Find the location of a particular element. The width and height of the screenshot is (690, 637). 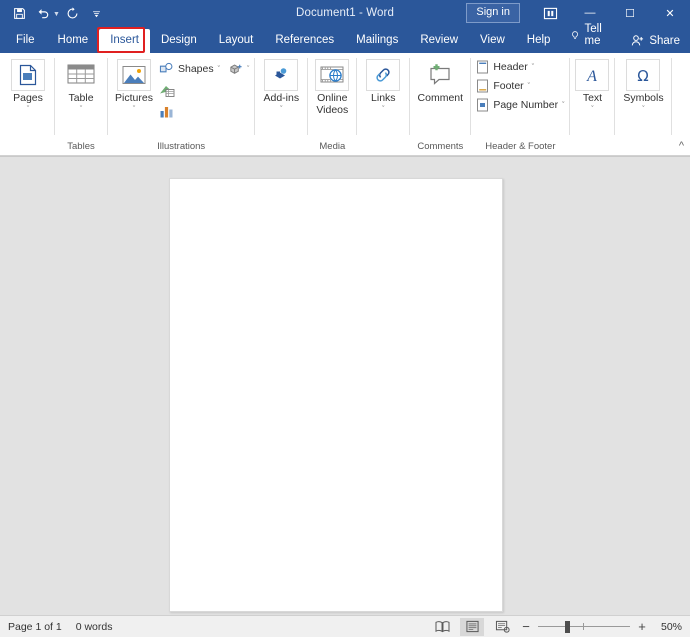

page-number-icon is located at coordinates (483, 105).